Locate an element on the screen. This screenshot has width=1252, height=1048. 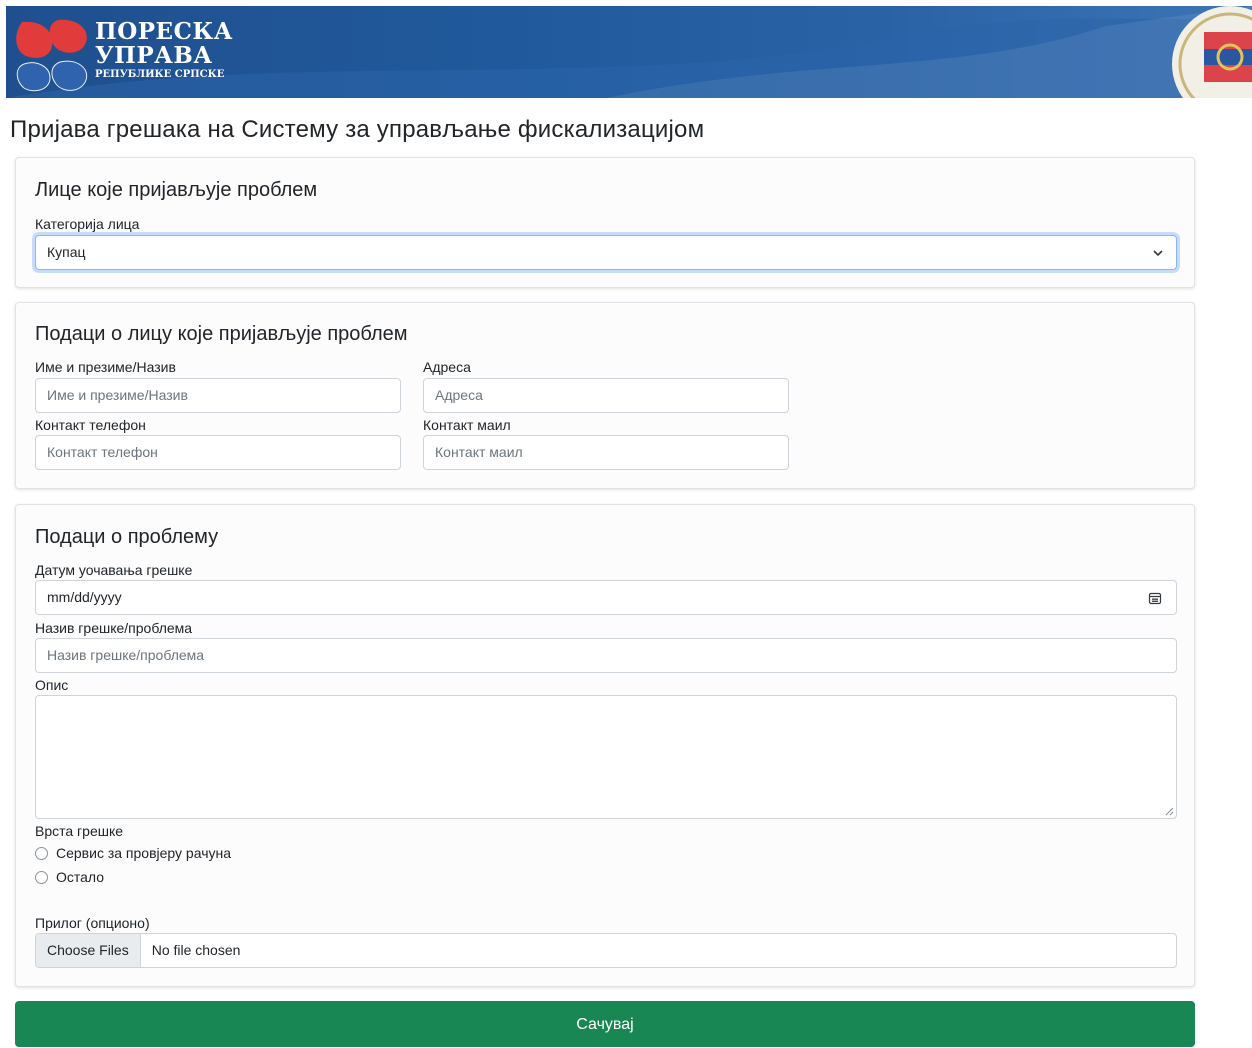
chevron-down-icon is located at coordinates (1158, 253).